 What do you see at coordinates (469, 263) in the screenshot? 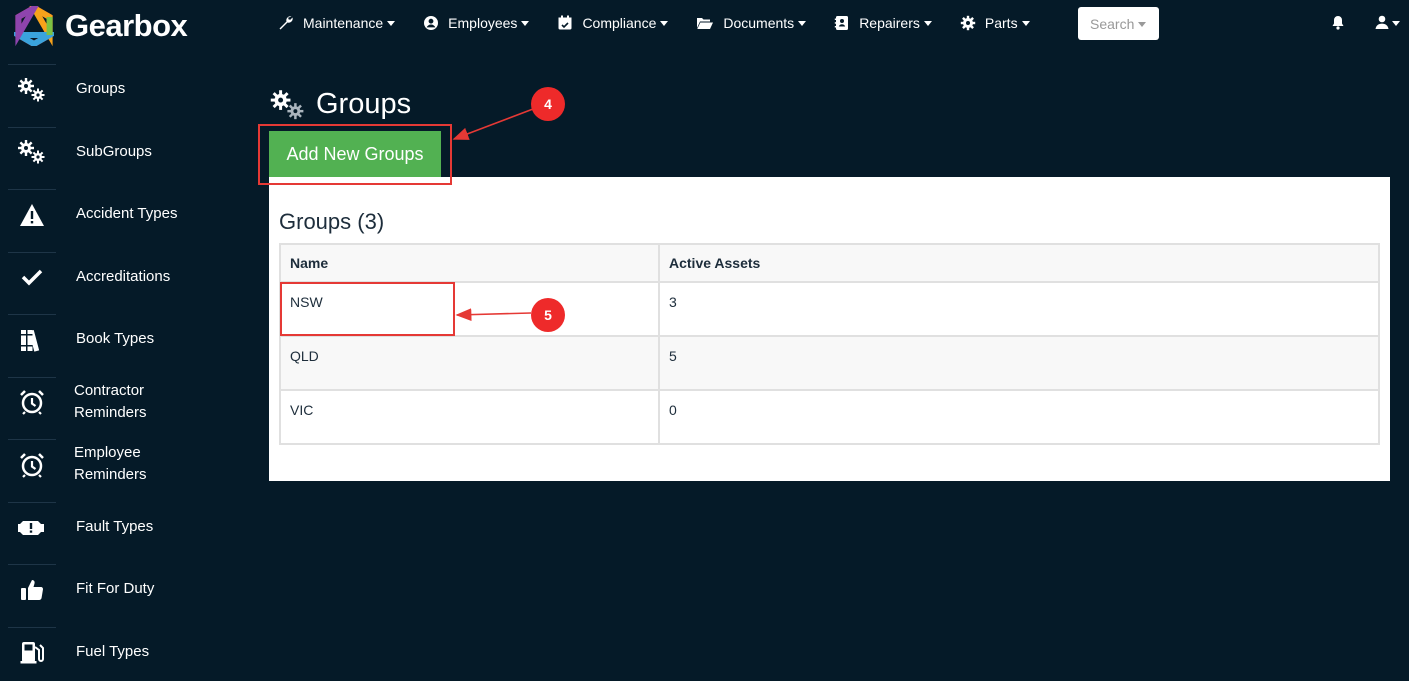
I see `column-header-name: Name` at bounding box center [469, 263].